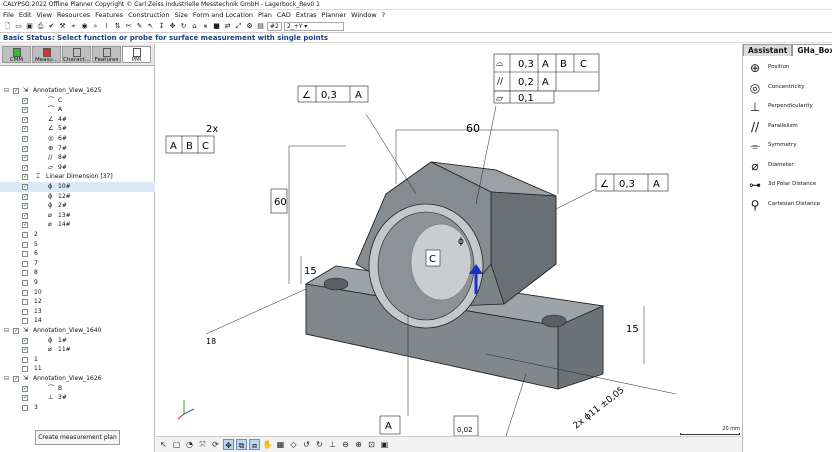 This screenshot has width=832, height=452. I want to click on tree-row: 1, so click(77, 360).